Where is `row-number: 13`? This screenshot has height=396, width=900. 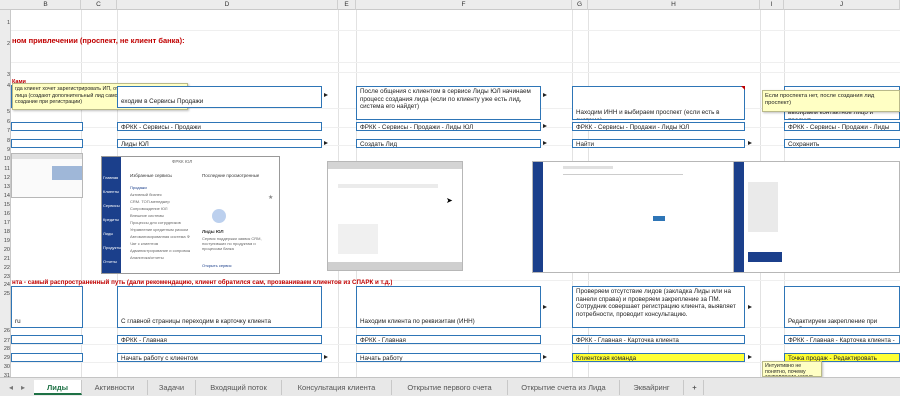 row-number: 13 is located at coordinates (5, 187).